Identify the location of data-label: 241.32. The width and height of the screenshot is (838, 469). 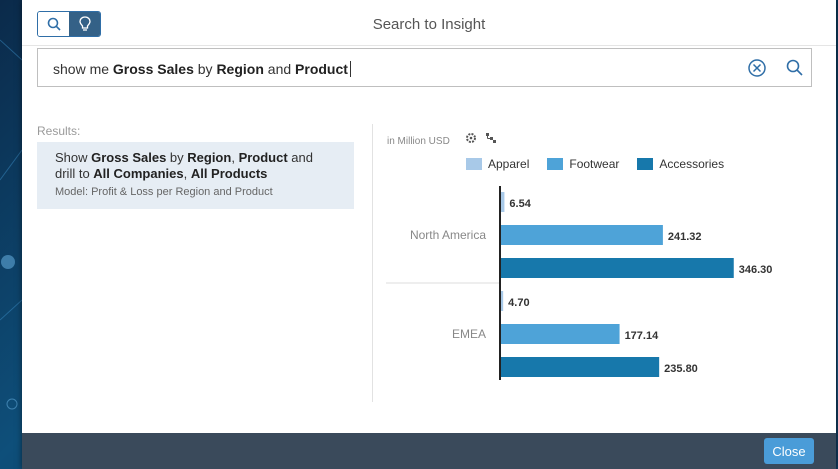
(685, 237).